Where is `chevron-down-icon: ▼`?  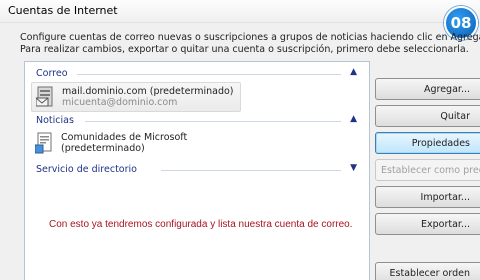
chevron-down-icon: ▼ is located at coordinates (353, 168).